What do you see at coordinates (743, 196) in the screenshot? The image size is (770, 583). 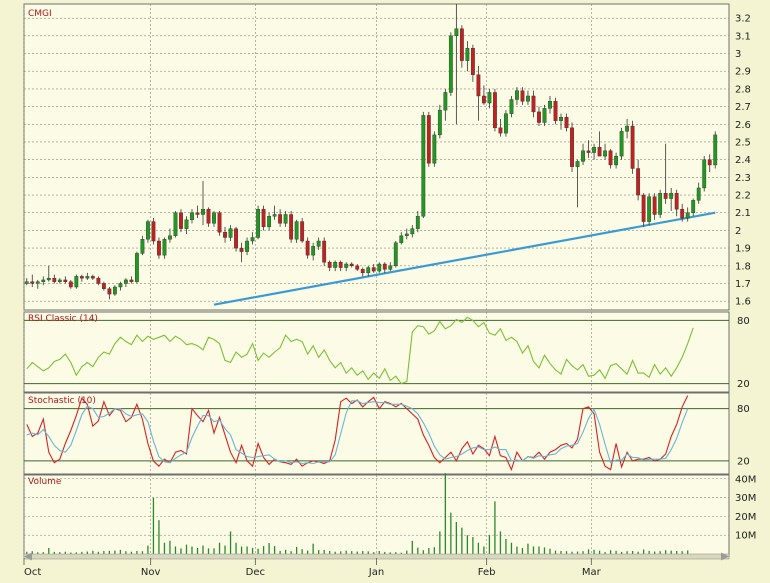 I see `y-tick-label: 2.2` at bounding box center [743, 196].